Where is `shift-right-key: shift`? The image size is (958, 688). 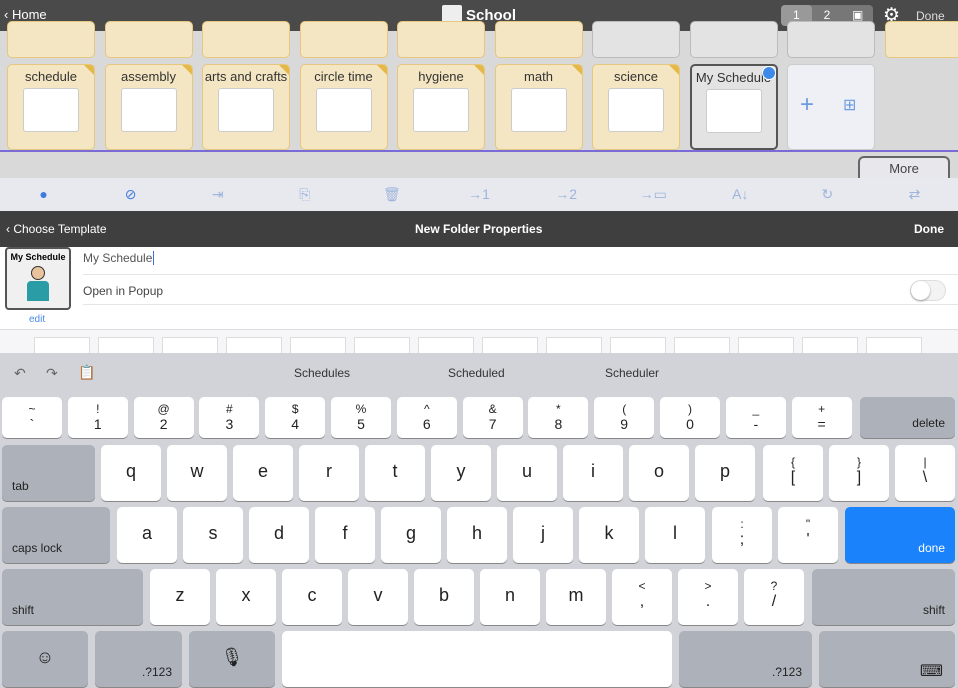 shift-right-key: shift is located at coordinates (883, 597).